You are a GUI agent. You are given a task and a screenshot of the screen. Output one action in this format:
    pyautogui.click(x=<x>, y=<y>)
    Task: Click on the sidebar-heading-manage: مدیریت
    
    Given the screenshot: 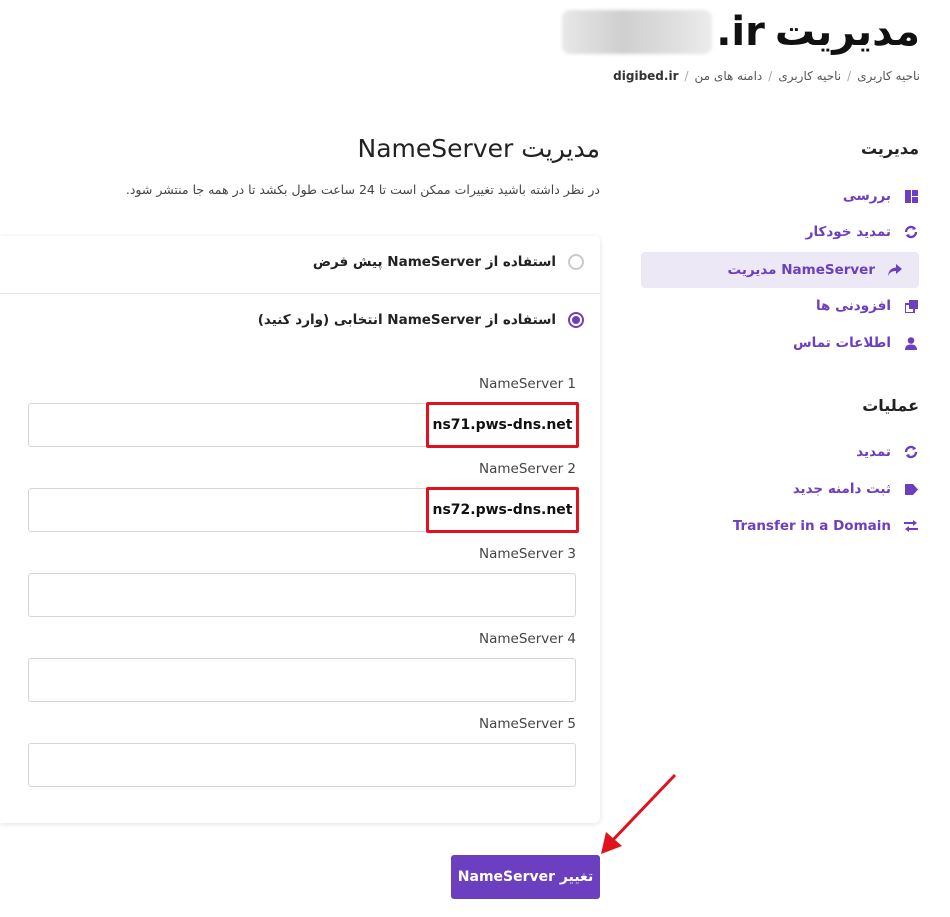 What is the action you would take?
    pyautogui.click(x=889, y=148)
    